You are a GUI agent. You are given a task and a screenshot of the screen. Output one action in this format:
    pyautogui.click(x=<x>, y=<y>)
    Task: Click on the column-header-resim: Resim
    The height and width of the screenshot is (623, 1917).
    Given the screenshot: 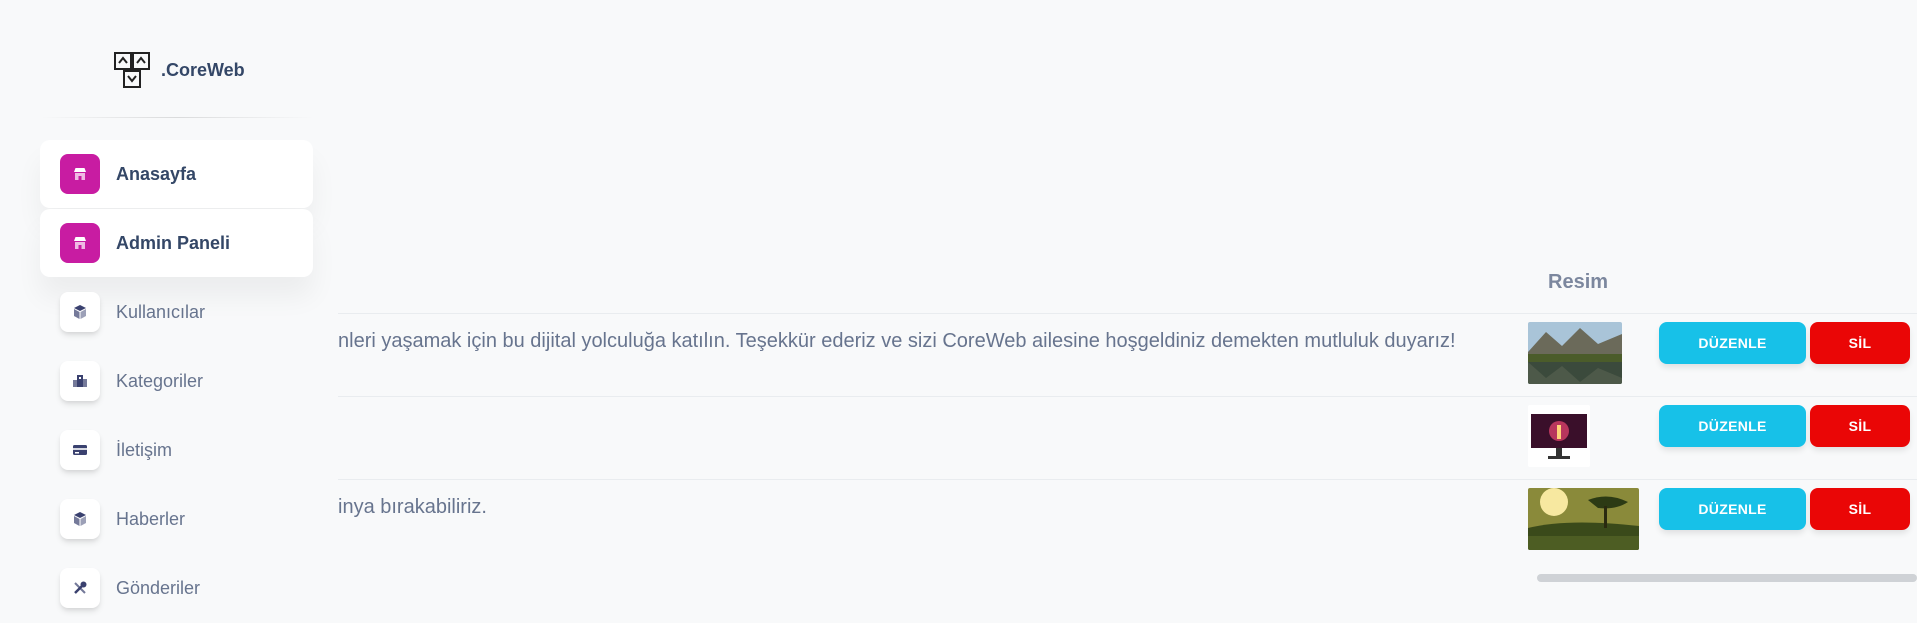 What is the action you would take?
    pyautogui.click(x=1578, y=282)
    